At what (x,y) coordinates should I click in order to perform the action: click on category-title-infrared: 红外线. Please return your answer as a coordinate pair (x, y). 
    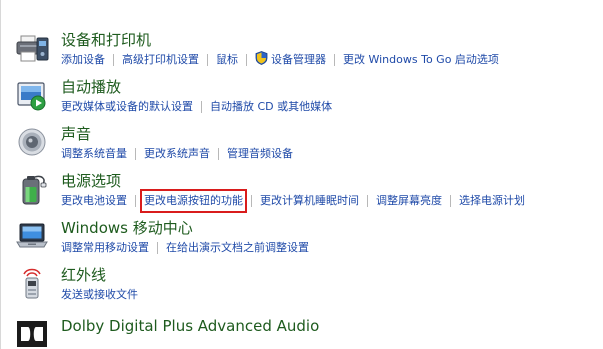
    Looking at the image, I should click on (83, 275).